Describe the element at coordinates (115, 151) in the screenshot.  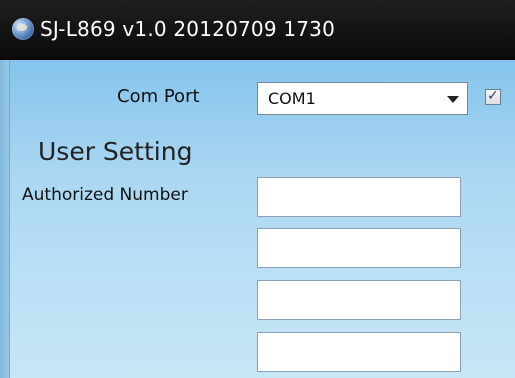
I see `user-setting-heading: User Setting` at that location.